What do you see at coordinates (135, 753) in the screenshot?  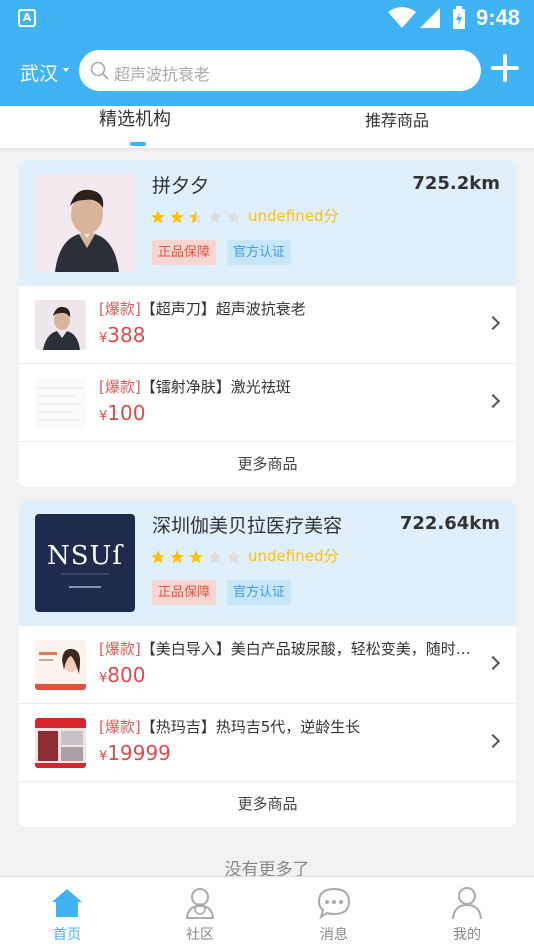 I see `product-price: ¥19999` at bounding box center [135, 753].